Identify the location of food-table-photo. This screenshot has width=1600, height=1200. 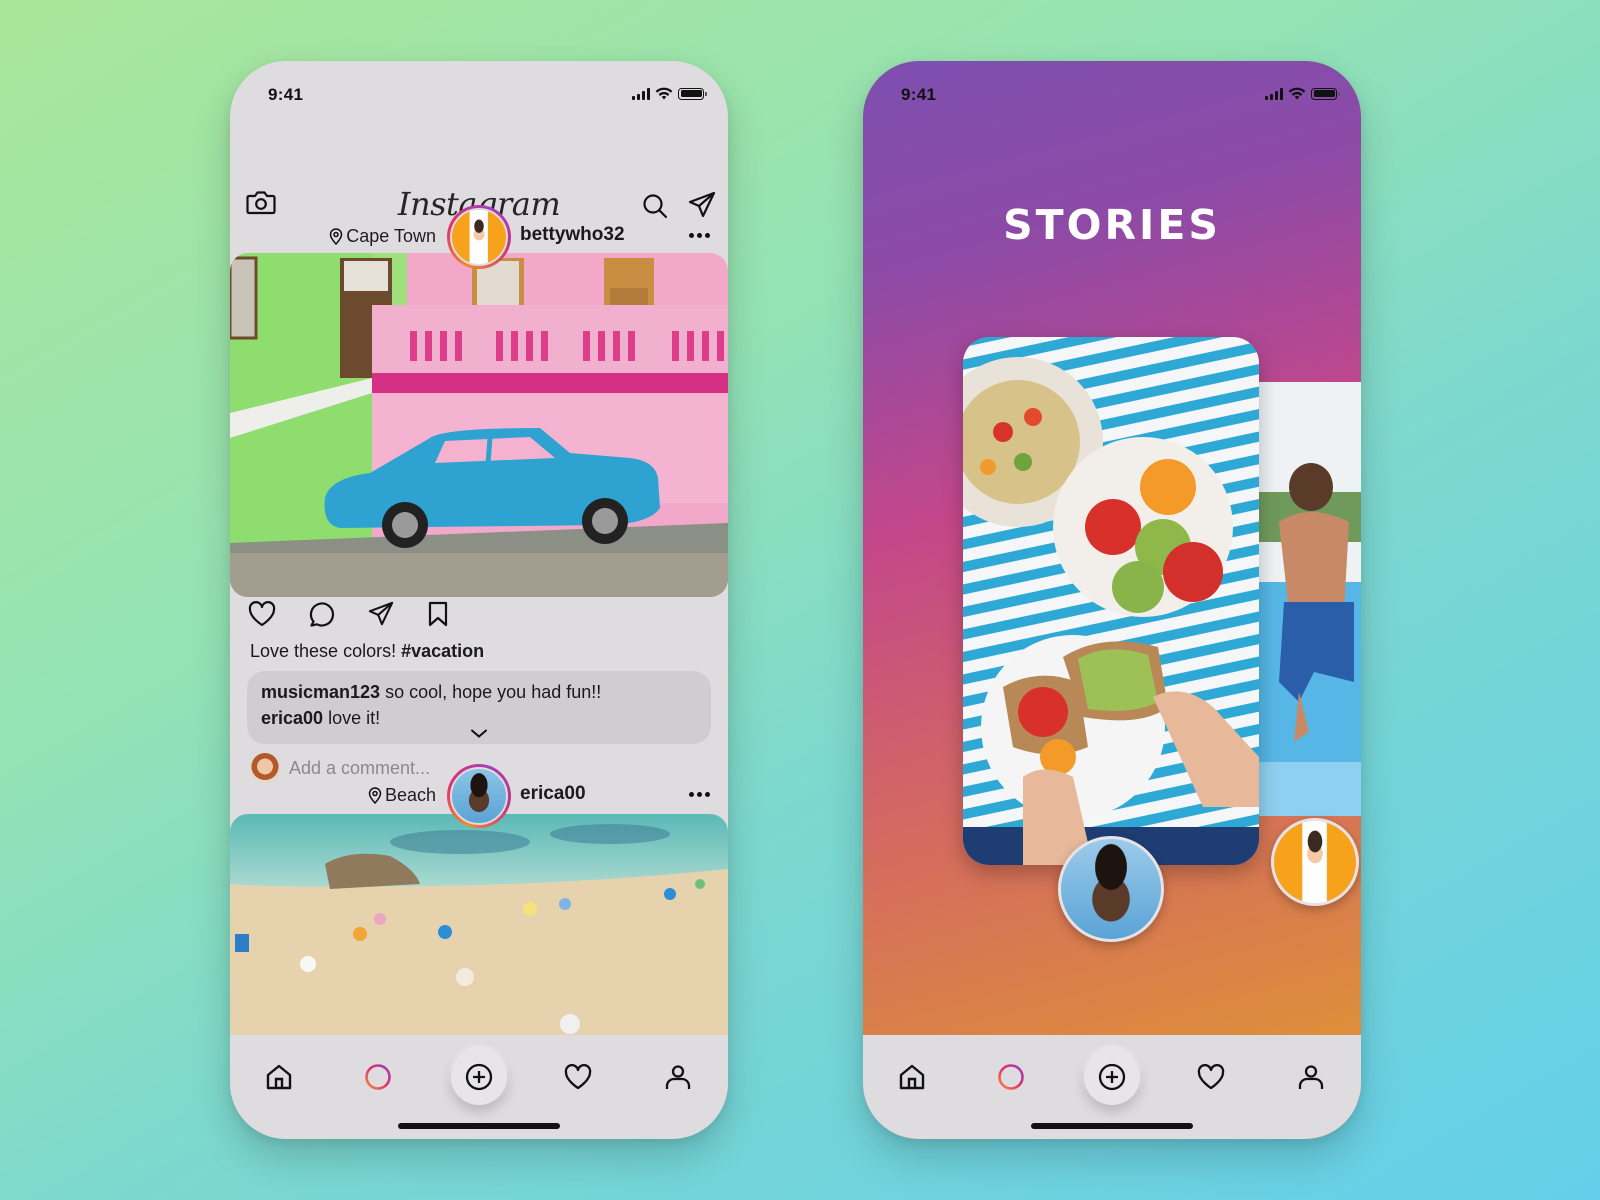
(1111, 601).